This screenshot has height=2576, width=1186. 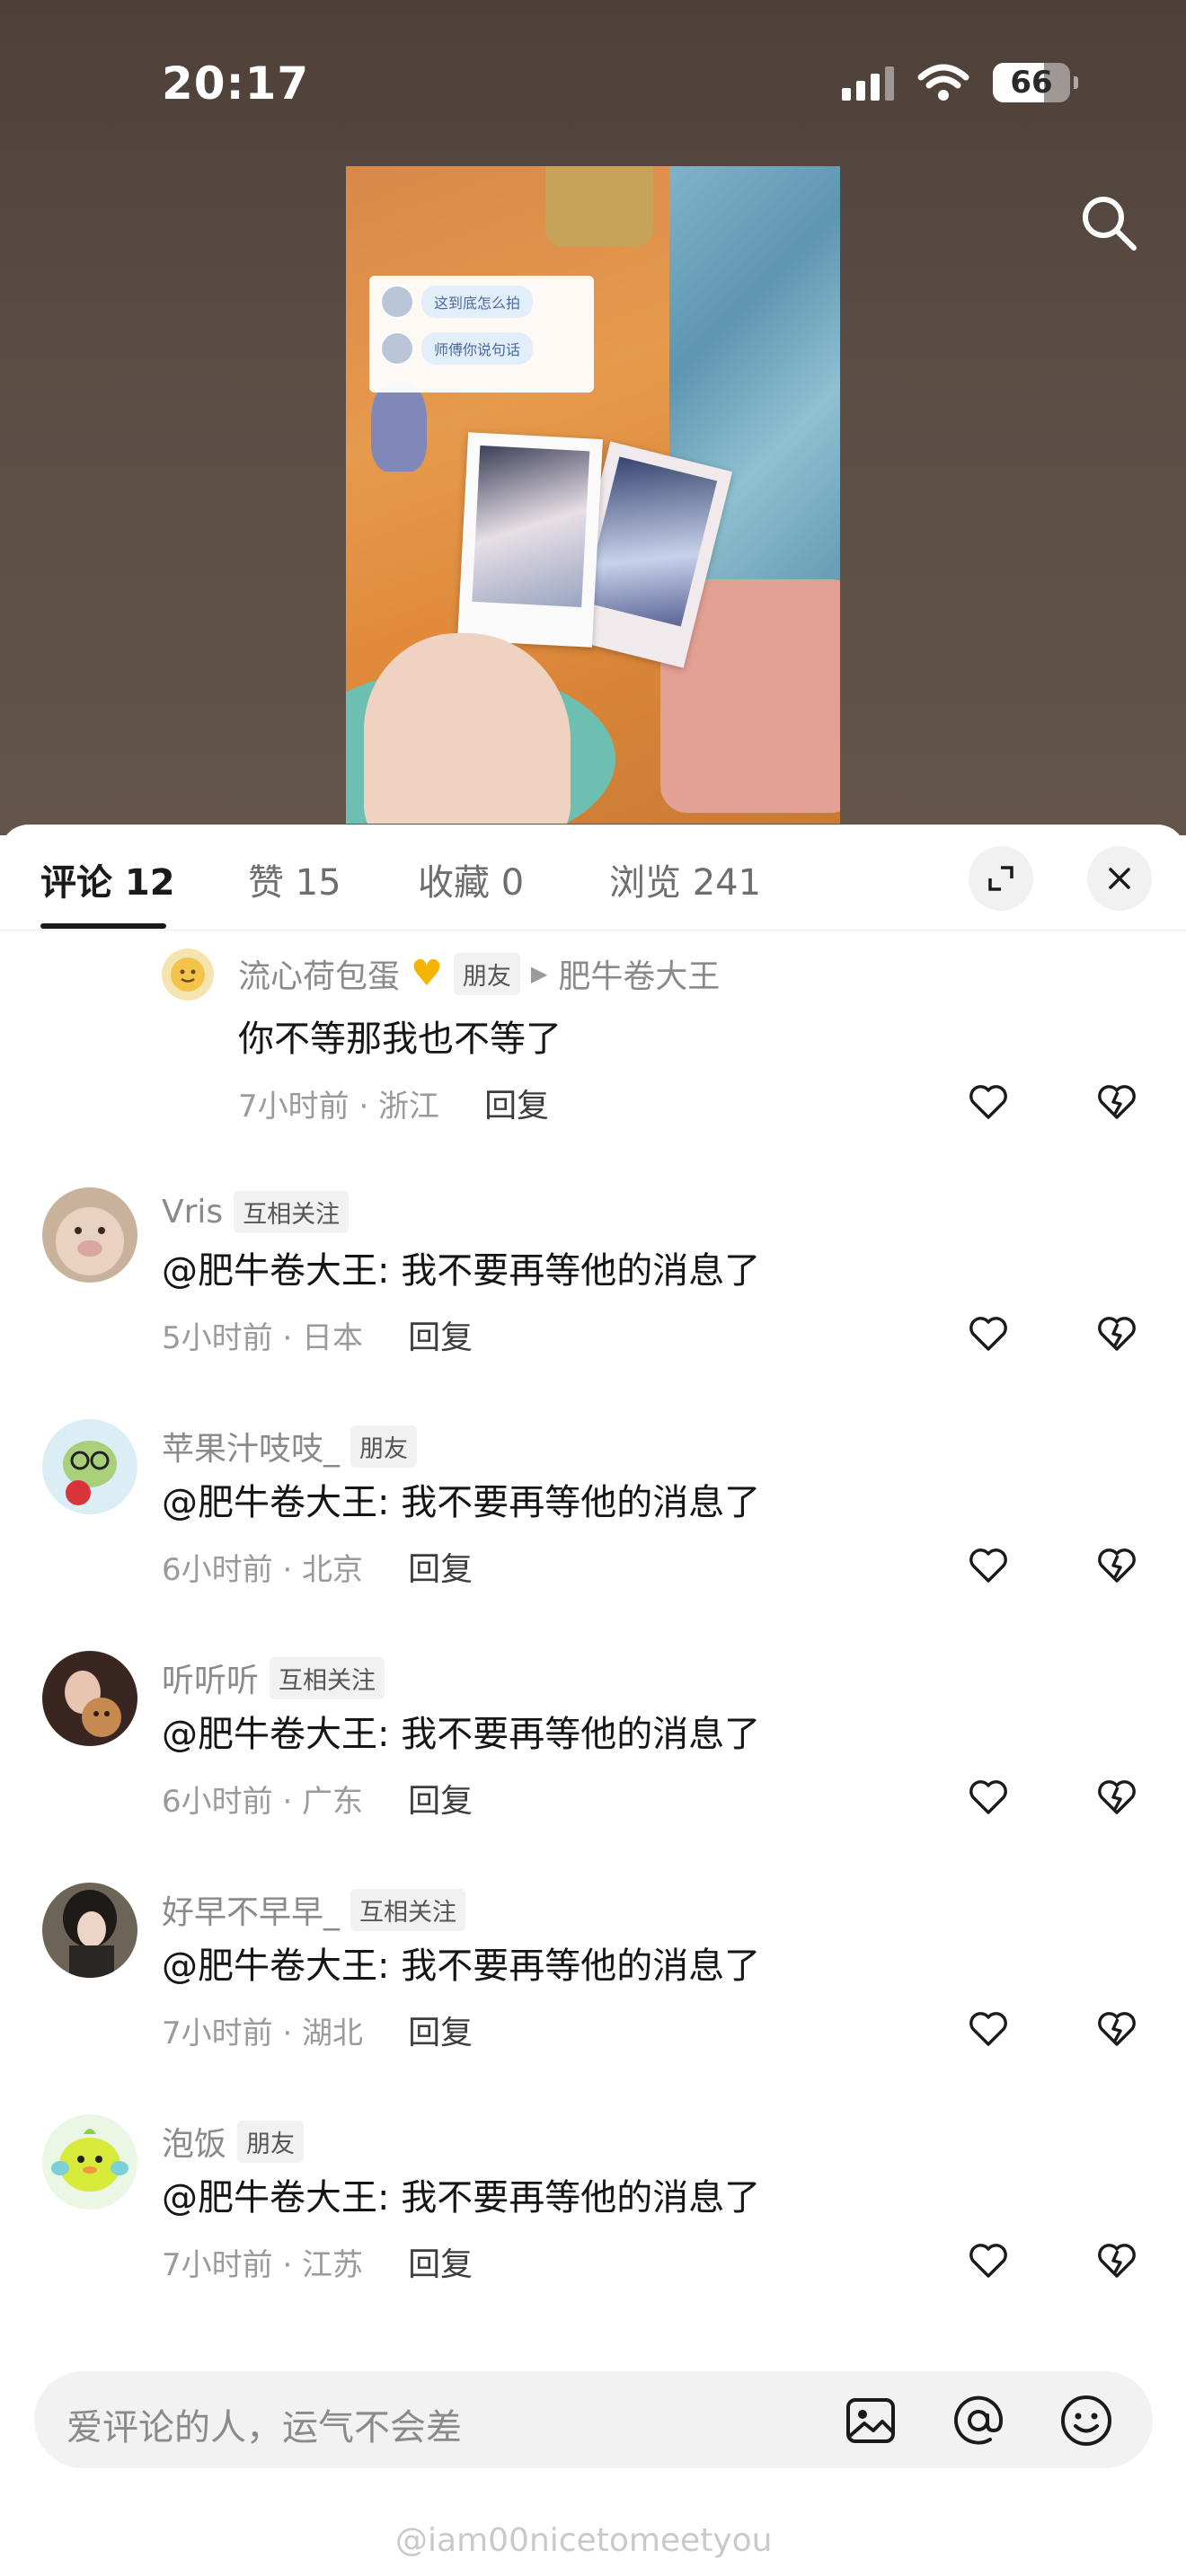 I want to click on comment-author: Vris, so click(x=192, y=1212).